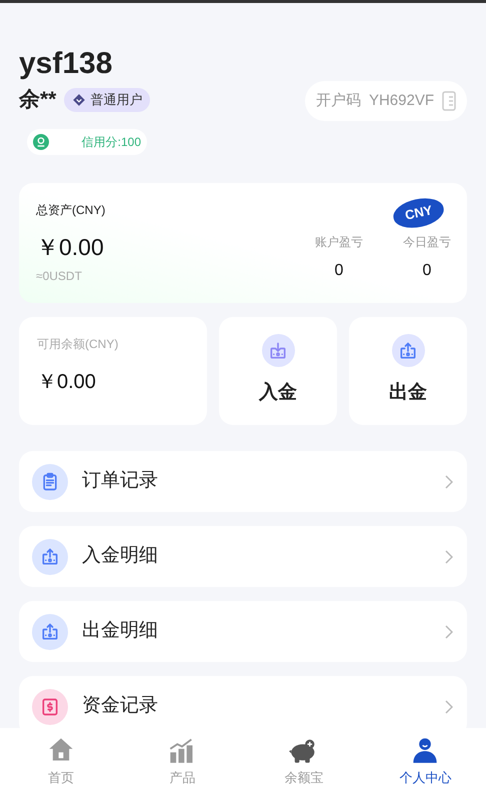  What do you see at coordinates (120, 706) in the screenshot?
I see `menu-label: 资金记录` at bounding box center [120, 706].